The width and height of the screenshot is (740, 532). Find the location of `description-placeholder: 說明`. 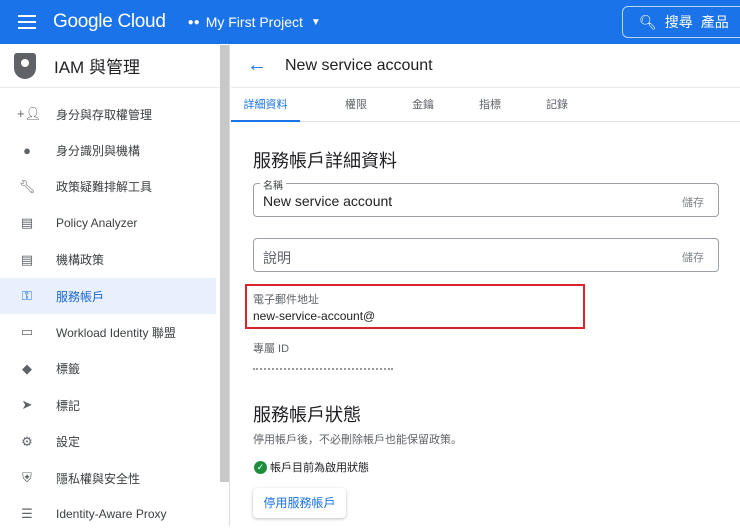

description-placeholder: 說明 is located at coordinates (277, 258).